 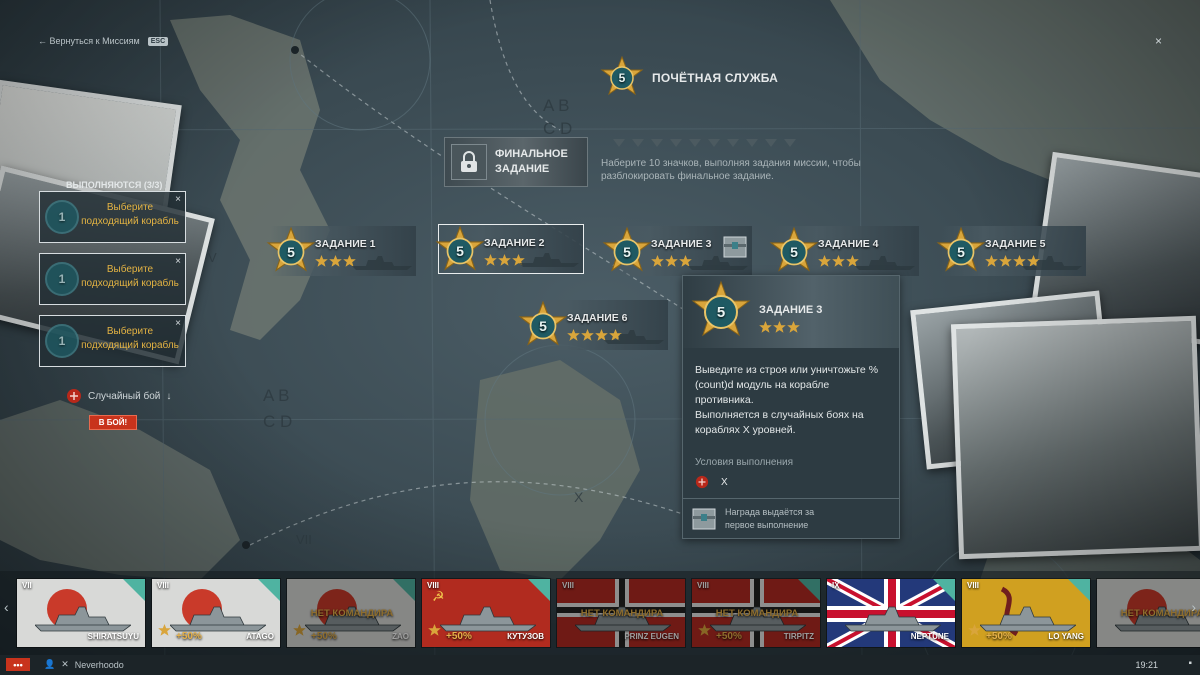 I want to click on clock: 19:21, so click(x=1146, y=665).